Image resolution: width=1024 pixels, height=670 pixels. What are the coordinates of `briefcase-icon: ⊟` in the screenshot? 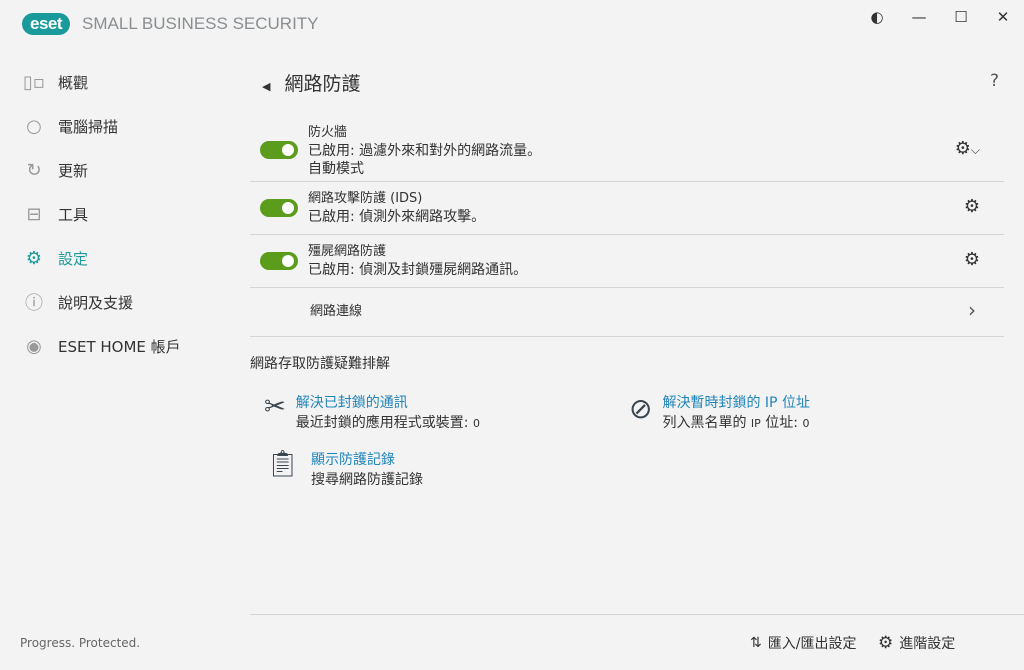 It's located at (34, 214).